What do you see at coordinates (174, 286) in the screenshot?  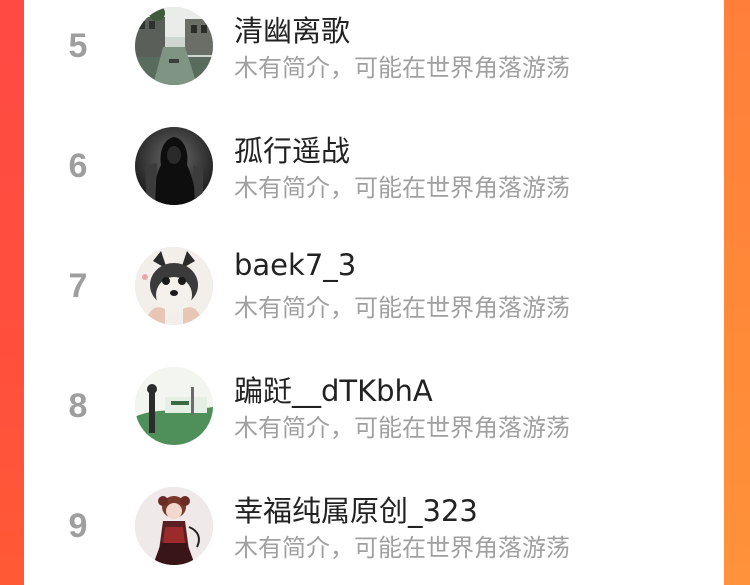 I see `avatar-husky-icon` at bounding box center [174, 286].